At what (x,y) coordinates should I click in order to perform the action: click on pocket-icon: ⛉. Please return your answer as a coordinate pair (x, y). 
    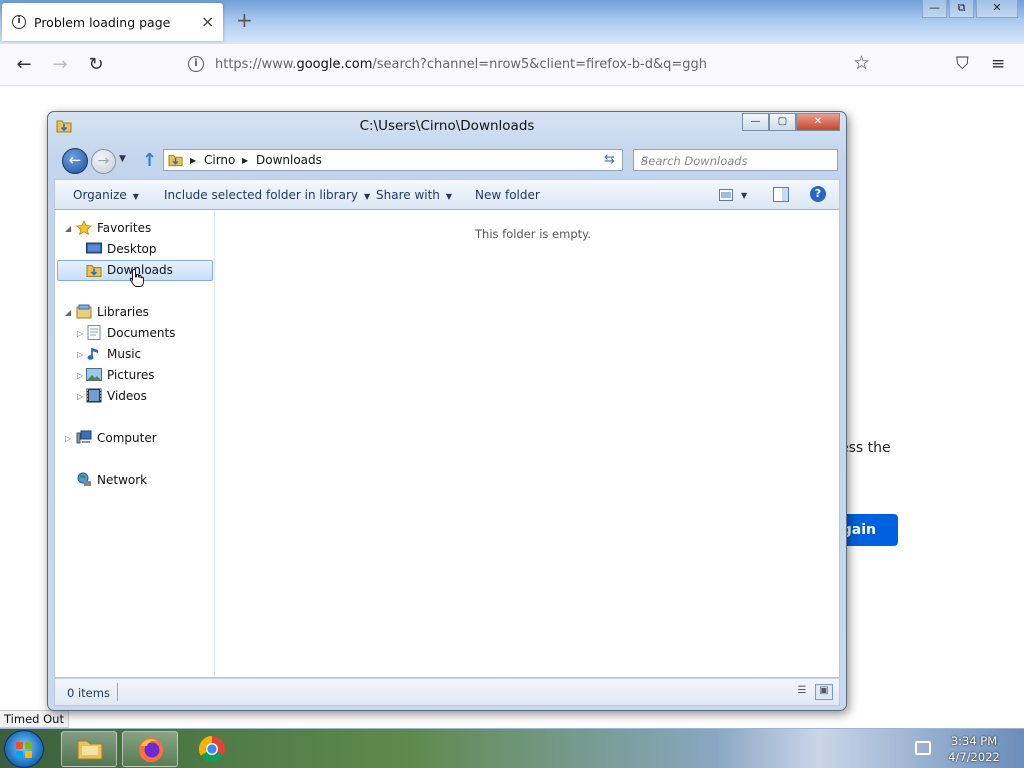
    Looking at the image, I should click on (962, 64).